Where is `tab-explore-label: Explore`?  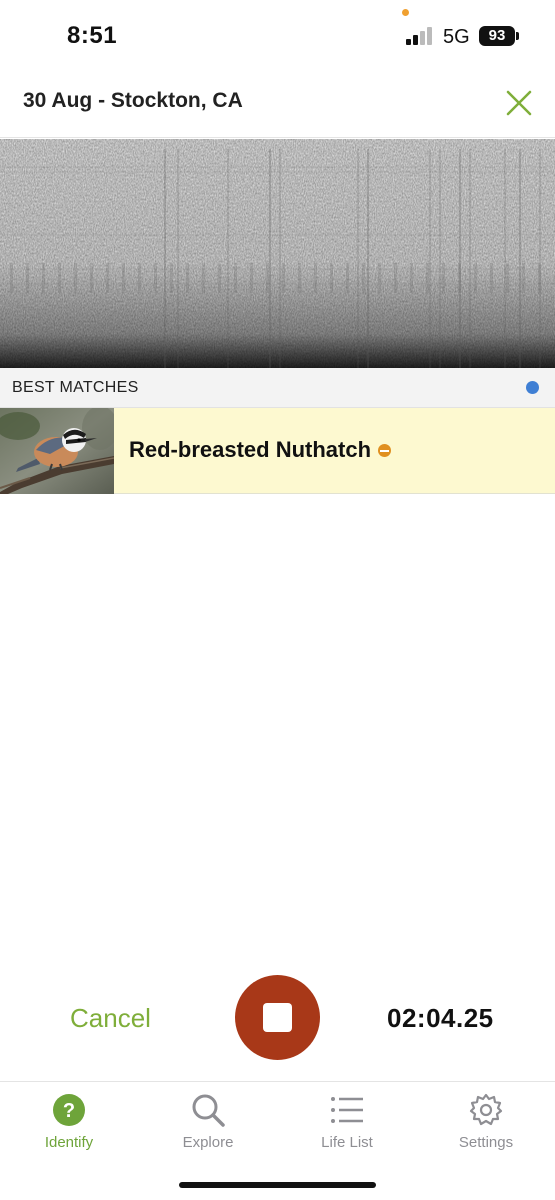
tab-explore-label: Explore is located at coordinates (208, 1142).